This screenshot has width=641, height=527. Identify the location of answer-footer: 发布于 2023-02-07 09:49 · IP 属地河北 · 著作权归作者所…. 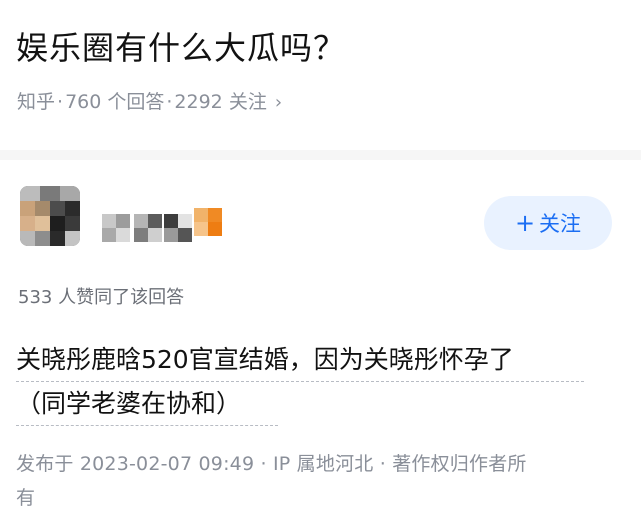
(316, 481).